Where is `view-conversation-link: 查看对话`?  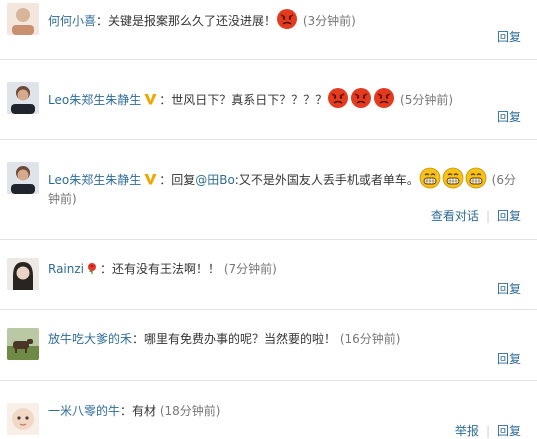 view-conversation-link: 查看对话 is located at coordinates (455, 216).